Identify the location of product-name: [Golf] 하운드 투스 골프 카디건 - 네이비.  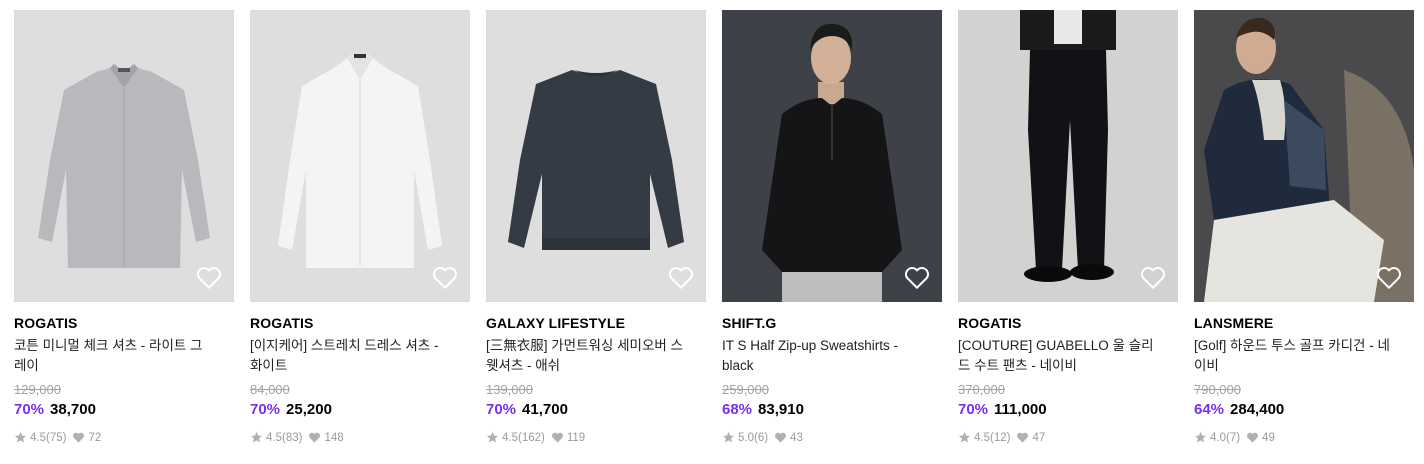
(1294, 356).